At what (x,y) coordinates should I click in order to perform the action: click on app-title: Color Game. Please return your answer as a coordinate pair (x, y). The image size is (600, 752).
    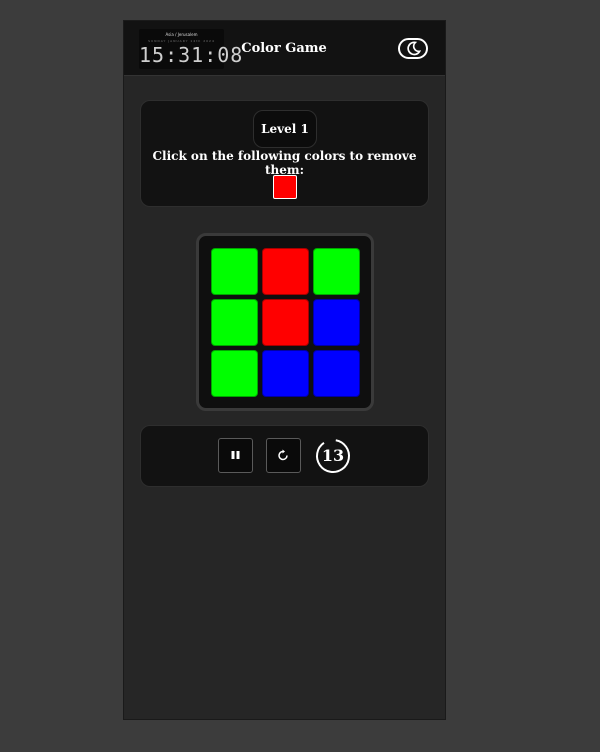
    Looking at the image, I should click on (284, 48).